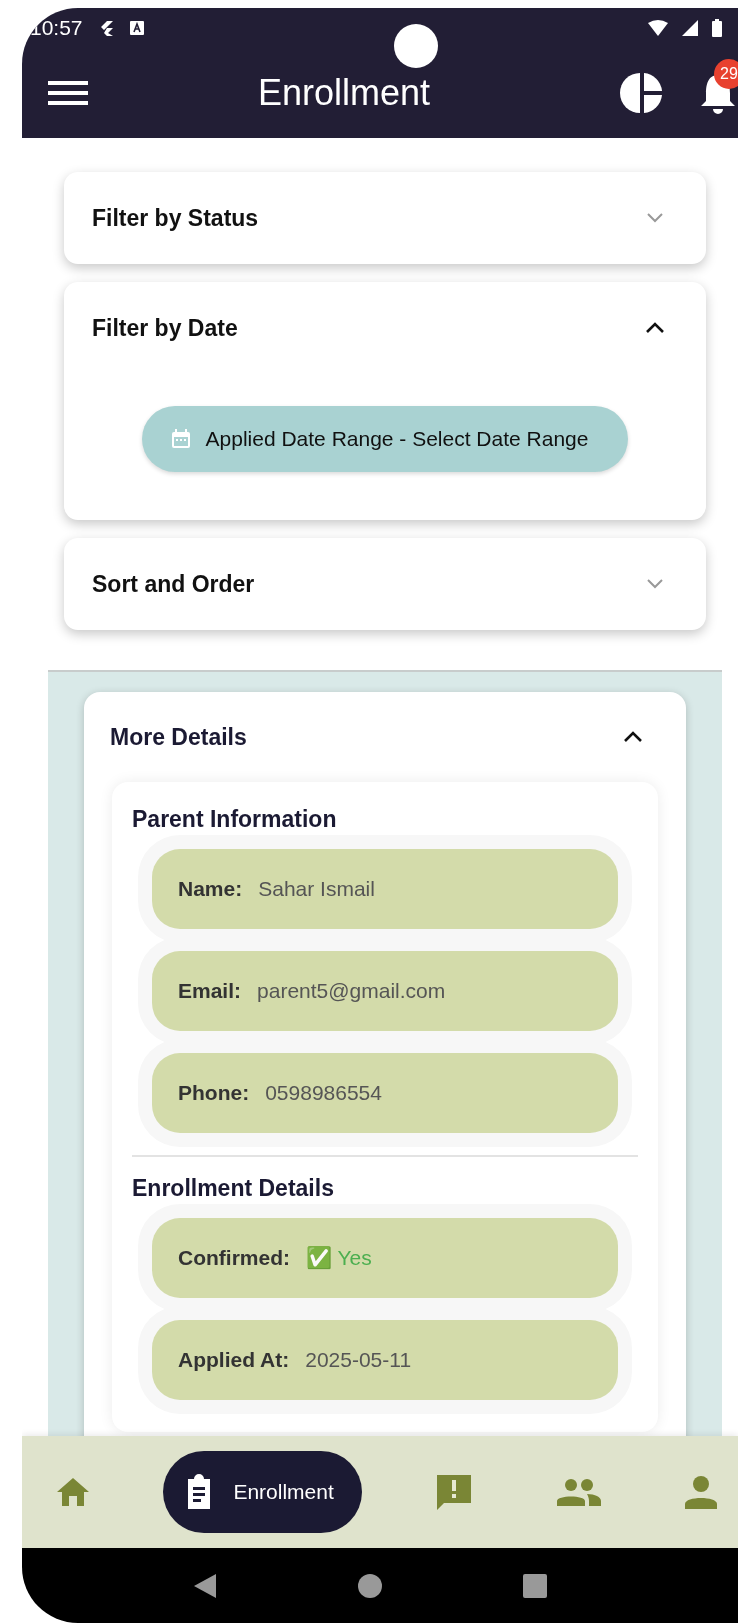 The image size is (738, 1623). I want to click on field-label: Name:, so click(210, 889).